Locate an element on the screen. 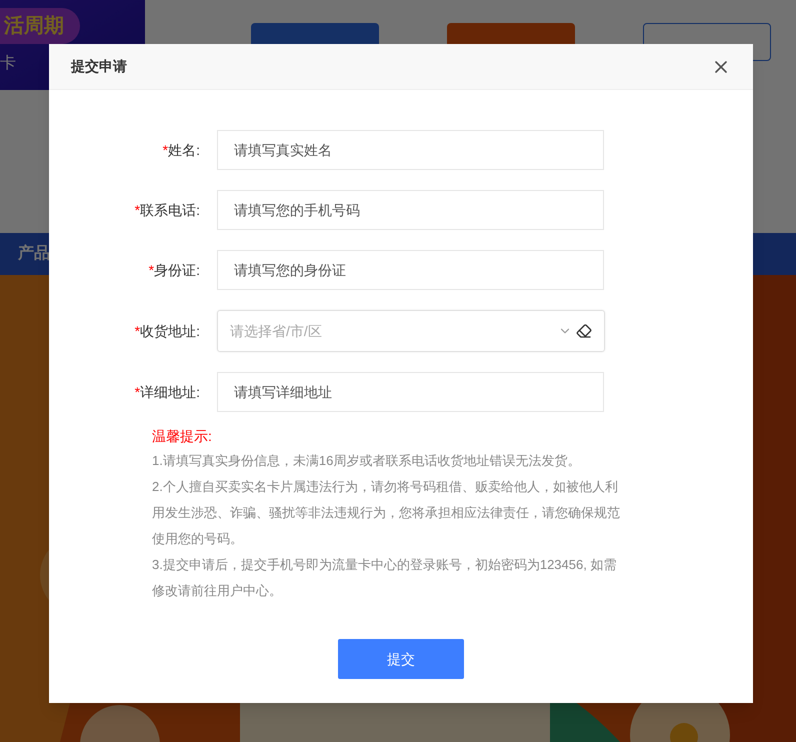 This screenshot has height=742, width=796. text-field: 请填写您的手机号码 is located at coordinates (410, 210).